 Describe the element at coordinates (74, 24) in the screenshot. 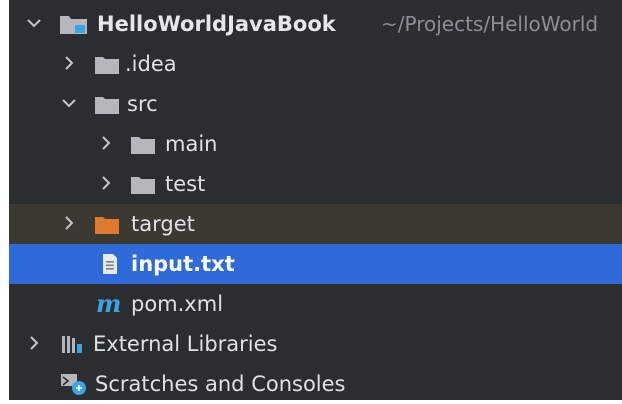

I see `module-folder-icon` at that location.